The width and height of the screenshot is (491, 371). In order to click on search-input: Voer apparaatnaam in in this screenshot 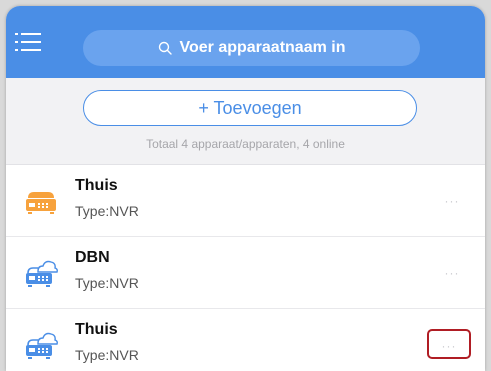, I will do `click(251, 48)`.